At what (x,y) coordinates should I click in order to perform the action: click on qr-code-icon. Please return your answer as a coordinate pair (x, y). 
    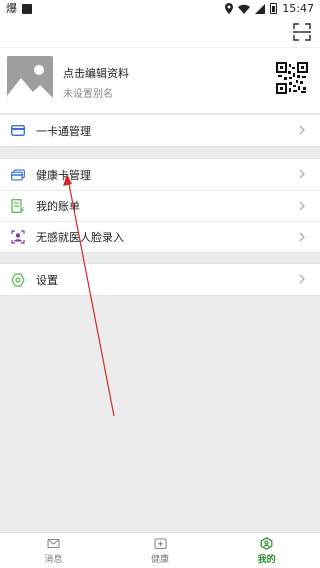
    Looking at the image, I should click on (292, 78).